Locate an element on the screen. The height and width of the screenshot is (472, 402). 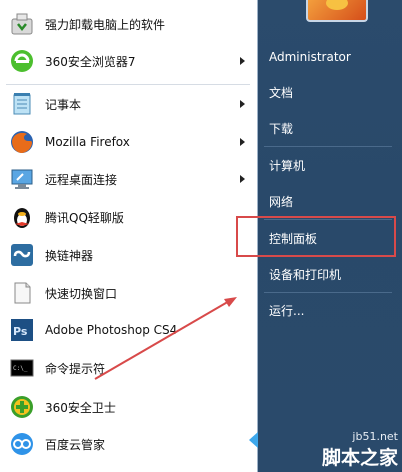
selection-pointer-icon is located at coordinates (253, 440).